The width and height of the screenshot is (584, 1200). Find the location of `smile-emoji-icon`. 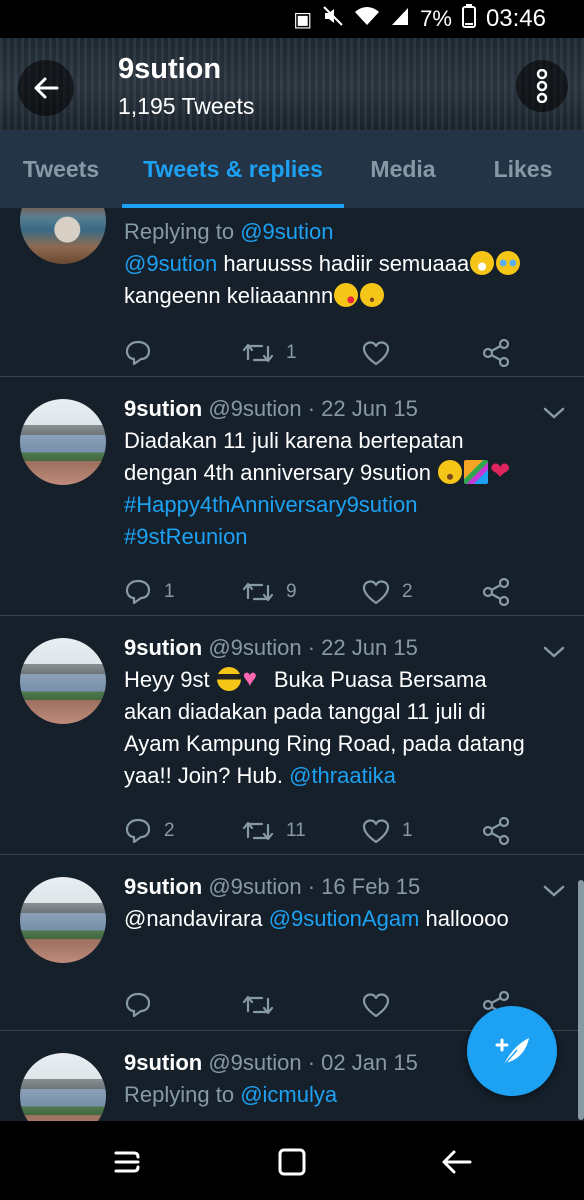

smile-emoji-icon is located at coordinates (450, 472).